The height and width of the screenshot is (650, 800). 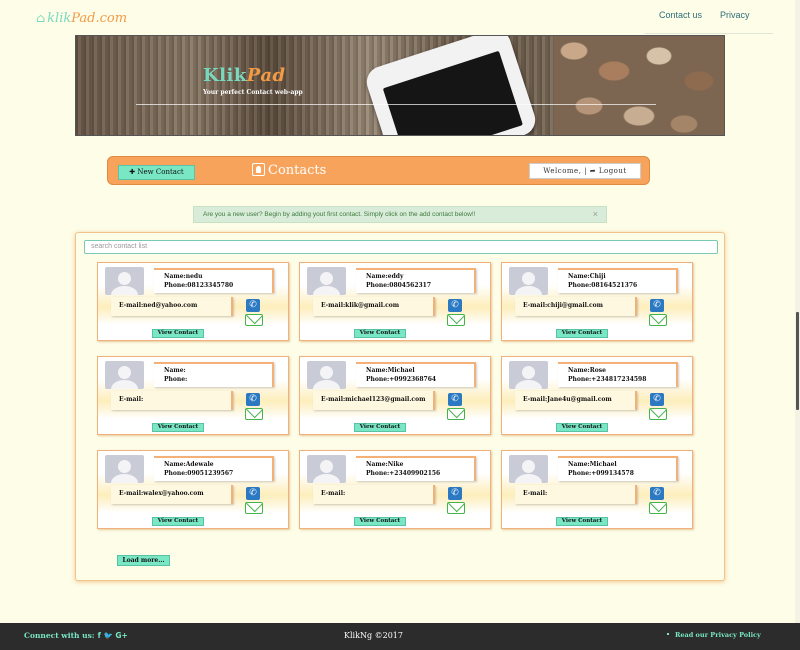 I want to click on brand-text-b: Pad.com, so click(x=99, y=18).